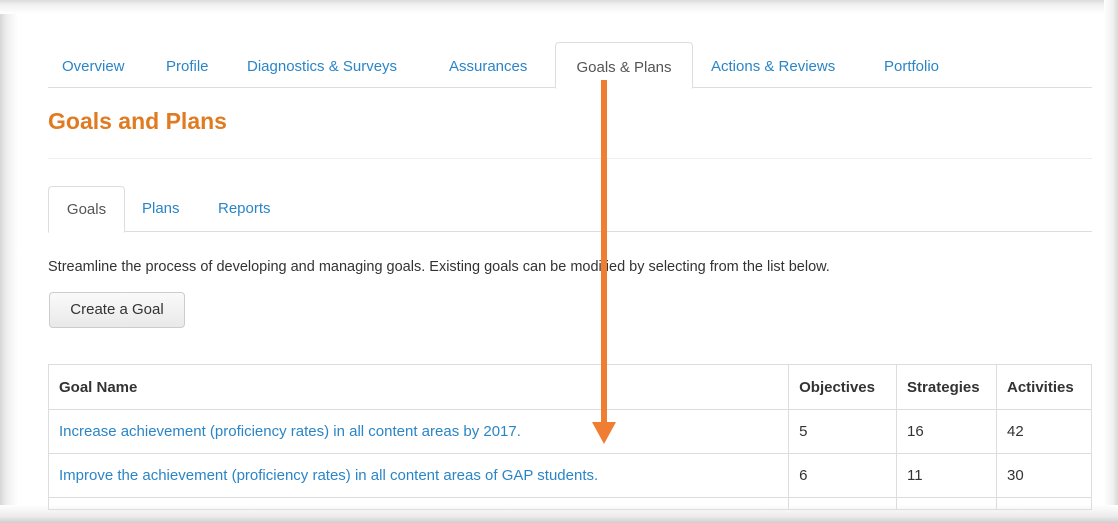  Describe the element at coordinates (946, 475) in the screenshot. I see `strategies-count: 11` at that location.